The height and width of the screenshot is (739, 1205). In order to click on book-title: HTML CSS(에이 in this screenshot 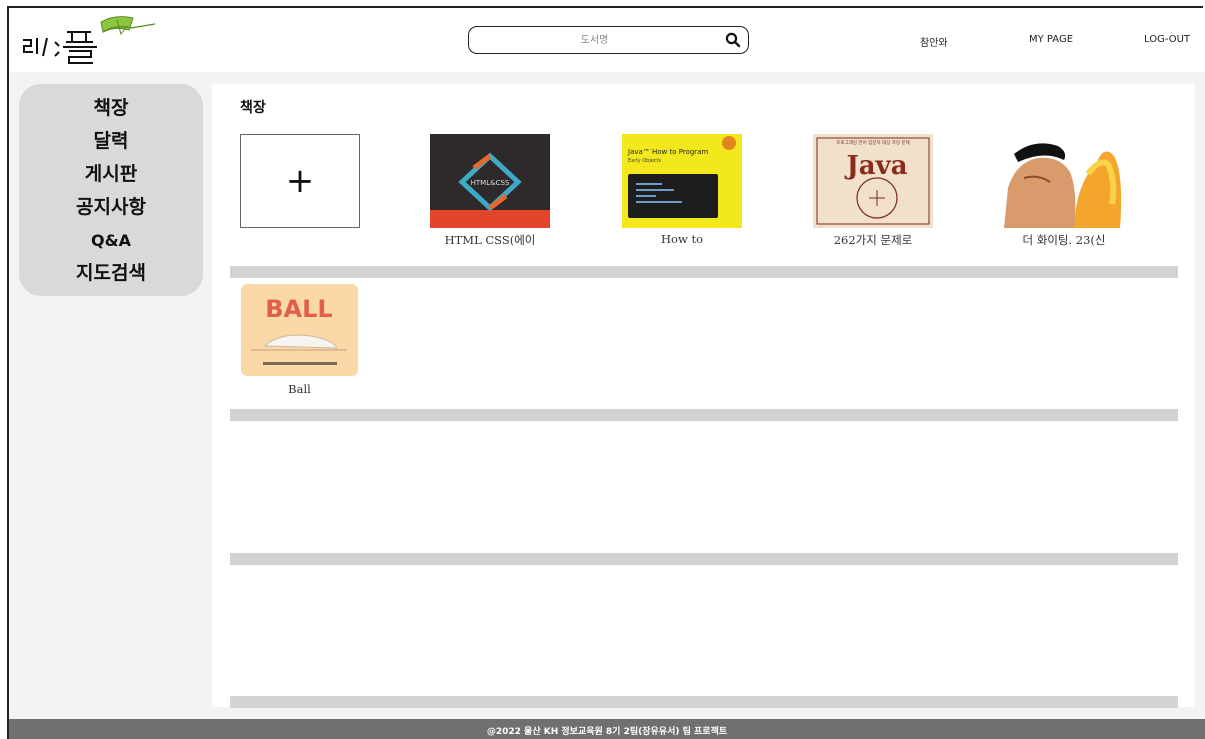, I will do `click(490, 240)`.